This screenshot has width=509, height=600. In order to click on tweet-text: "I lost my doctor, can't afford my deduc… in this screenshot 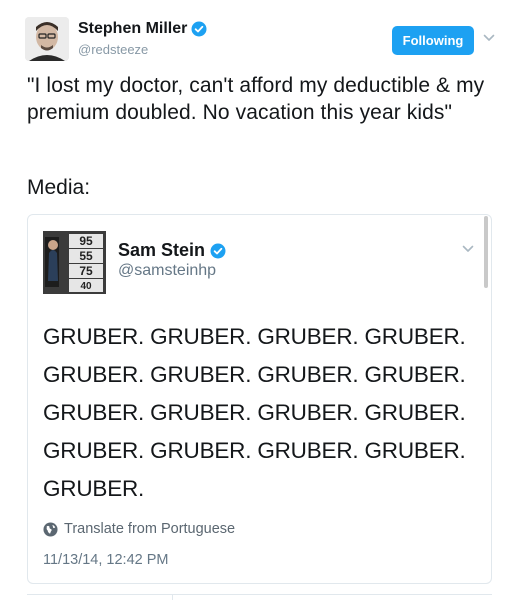, I will do `click(256, 99)`.